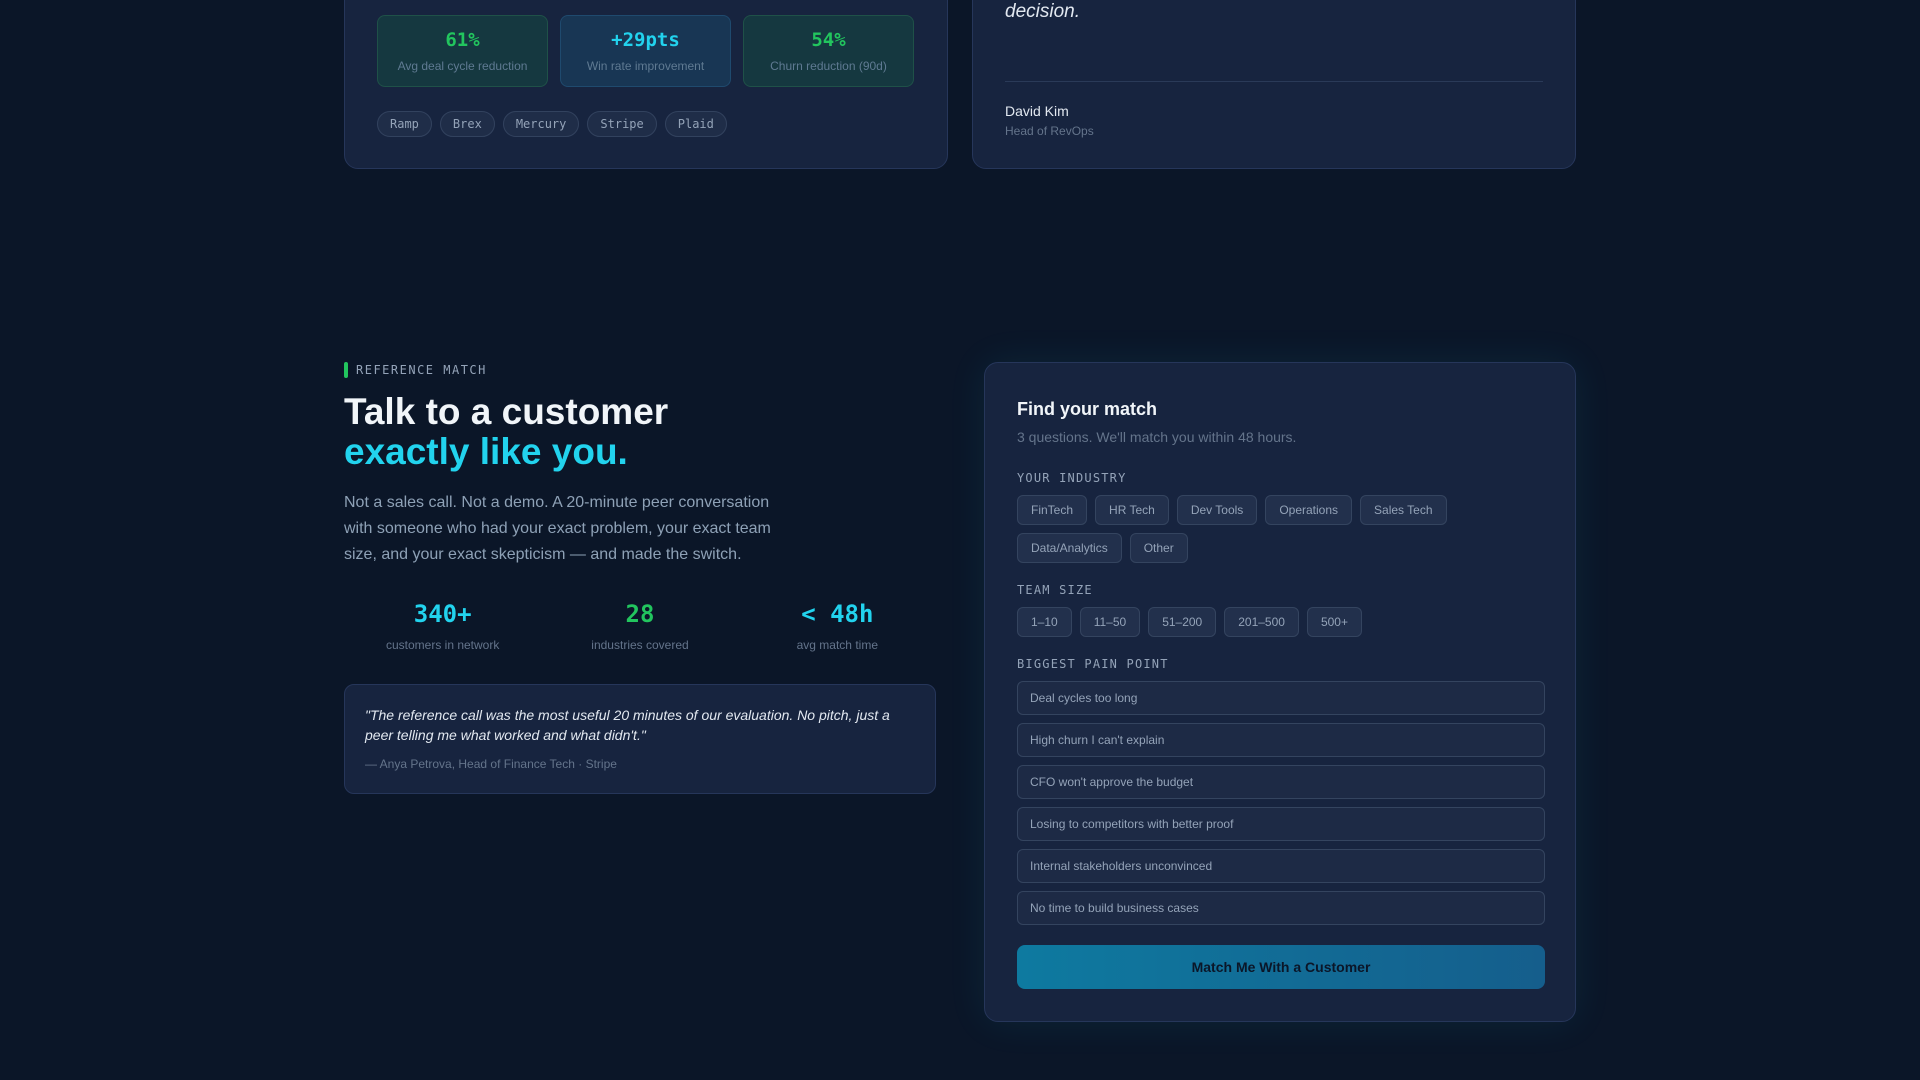 Image resolution: width=1920 pixels, height=1080 pixels. Describe the element at coordinates (1281, 967) in the screenshot. I see `match-me-button: Match Me With a Customer` at that location.